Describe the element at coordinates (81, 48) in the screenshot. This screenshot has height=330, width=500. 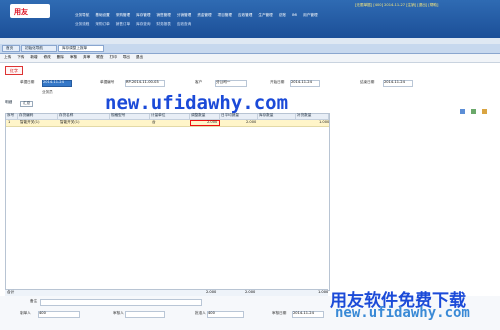
I see `tab-stock-adjust: 库存调整上报单` at that location.